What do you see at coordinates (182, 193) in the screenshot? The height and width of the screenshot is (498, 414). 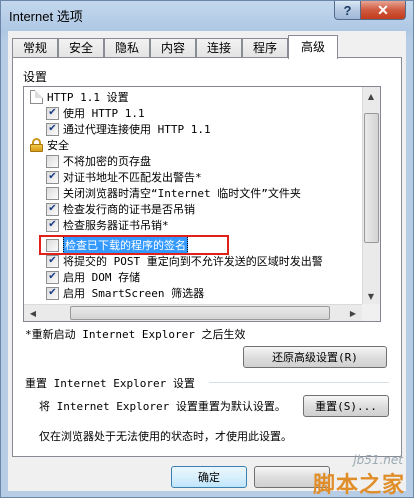 I see `tree-item-label: 关闭浏览器时清空“Internet 临时文件”文件夹` at bounding box center [182, 193].